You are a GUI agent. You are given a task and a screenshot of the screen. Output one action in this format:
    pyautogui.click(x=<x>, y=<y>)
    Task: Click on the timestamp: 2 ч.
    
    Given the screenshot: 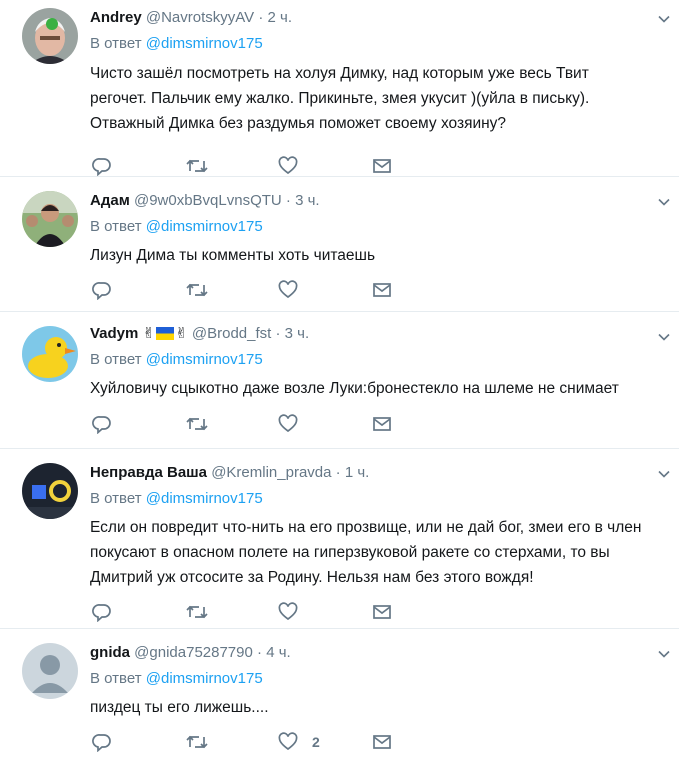 What is the action you would take?
    pyautogui.click(x=280, y=17)
    